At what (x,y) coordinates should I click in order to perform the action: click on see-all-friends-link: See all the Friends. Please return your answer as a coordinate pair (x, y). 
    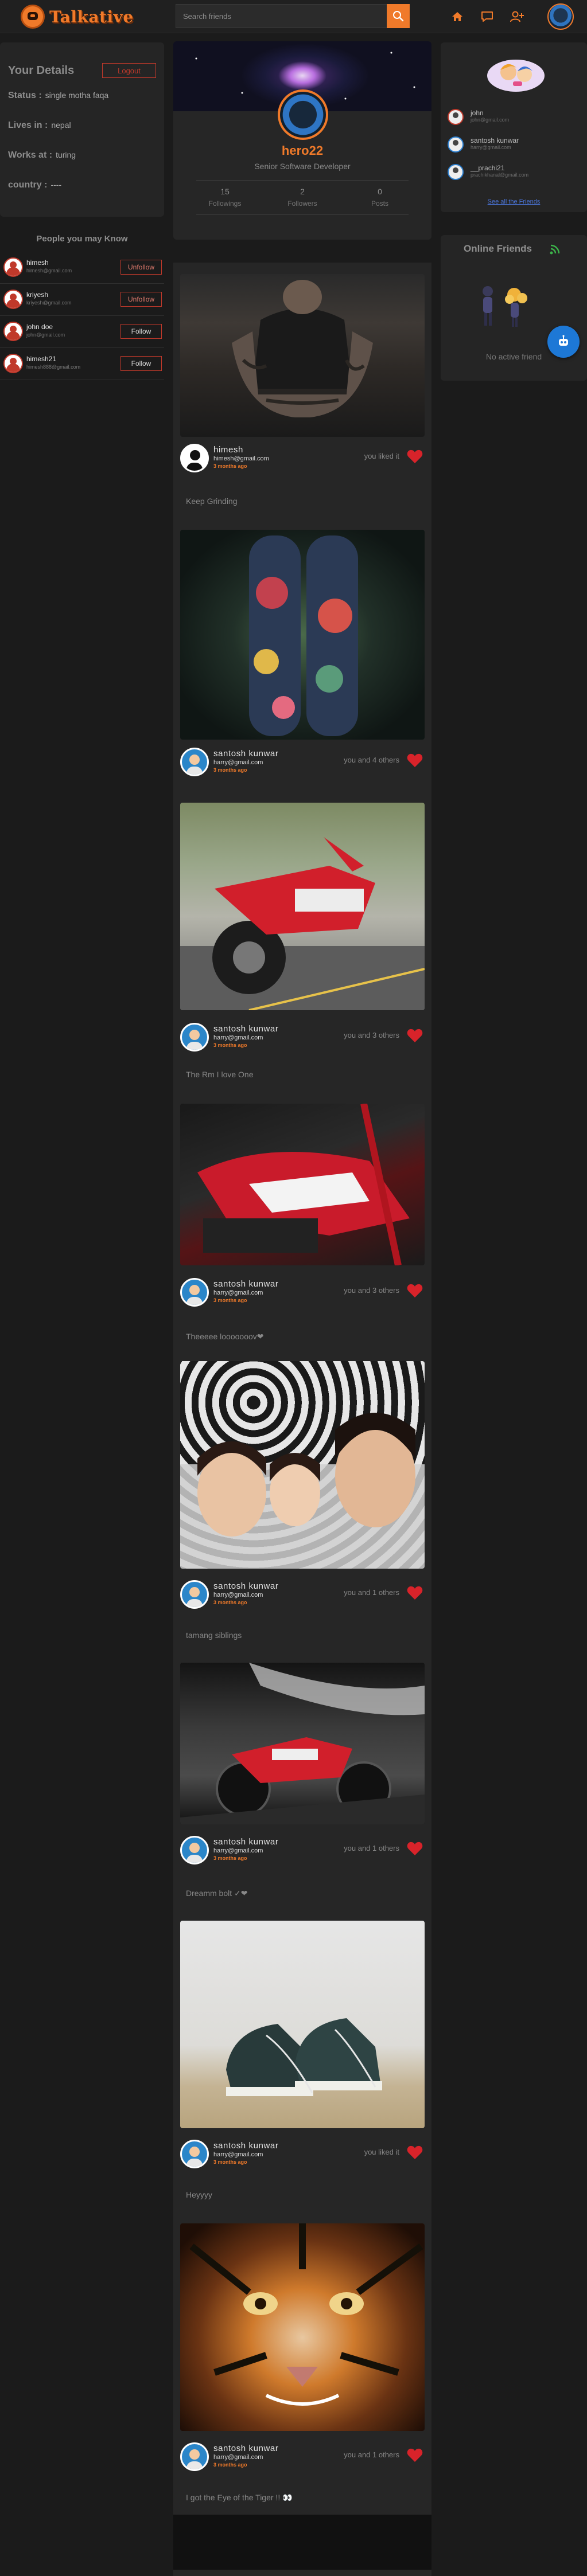
    Looking at the image, I should click on (514, 201).